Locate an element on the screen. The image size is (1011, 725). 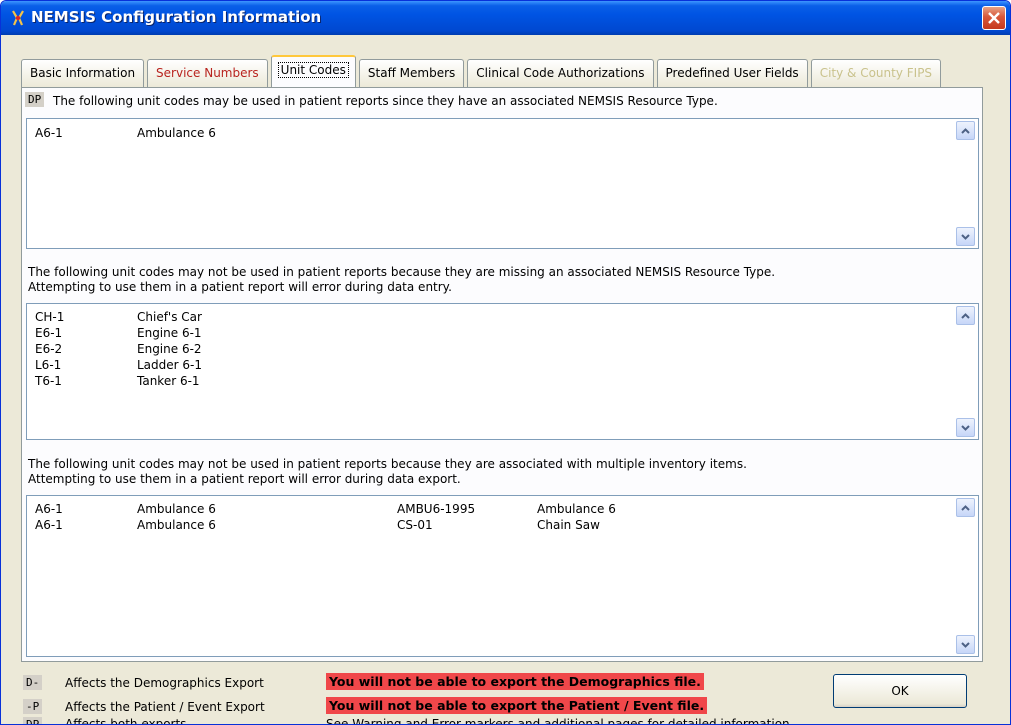
inventory-code: AMBU6-1995 is located at coordinates (436, 509).